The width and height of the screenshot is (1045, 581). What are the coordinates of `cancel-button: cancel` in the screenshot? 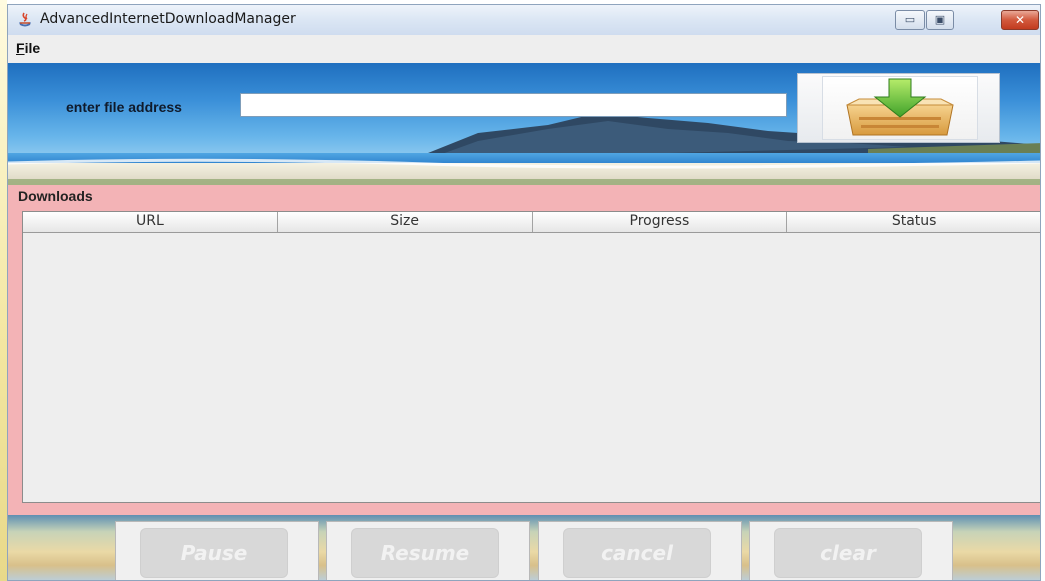 It's located at (637, 553).